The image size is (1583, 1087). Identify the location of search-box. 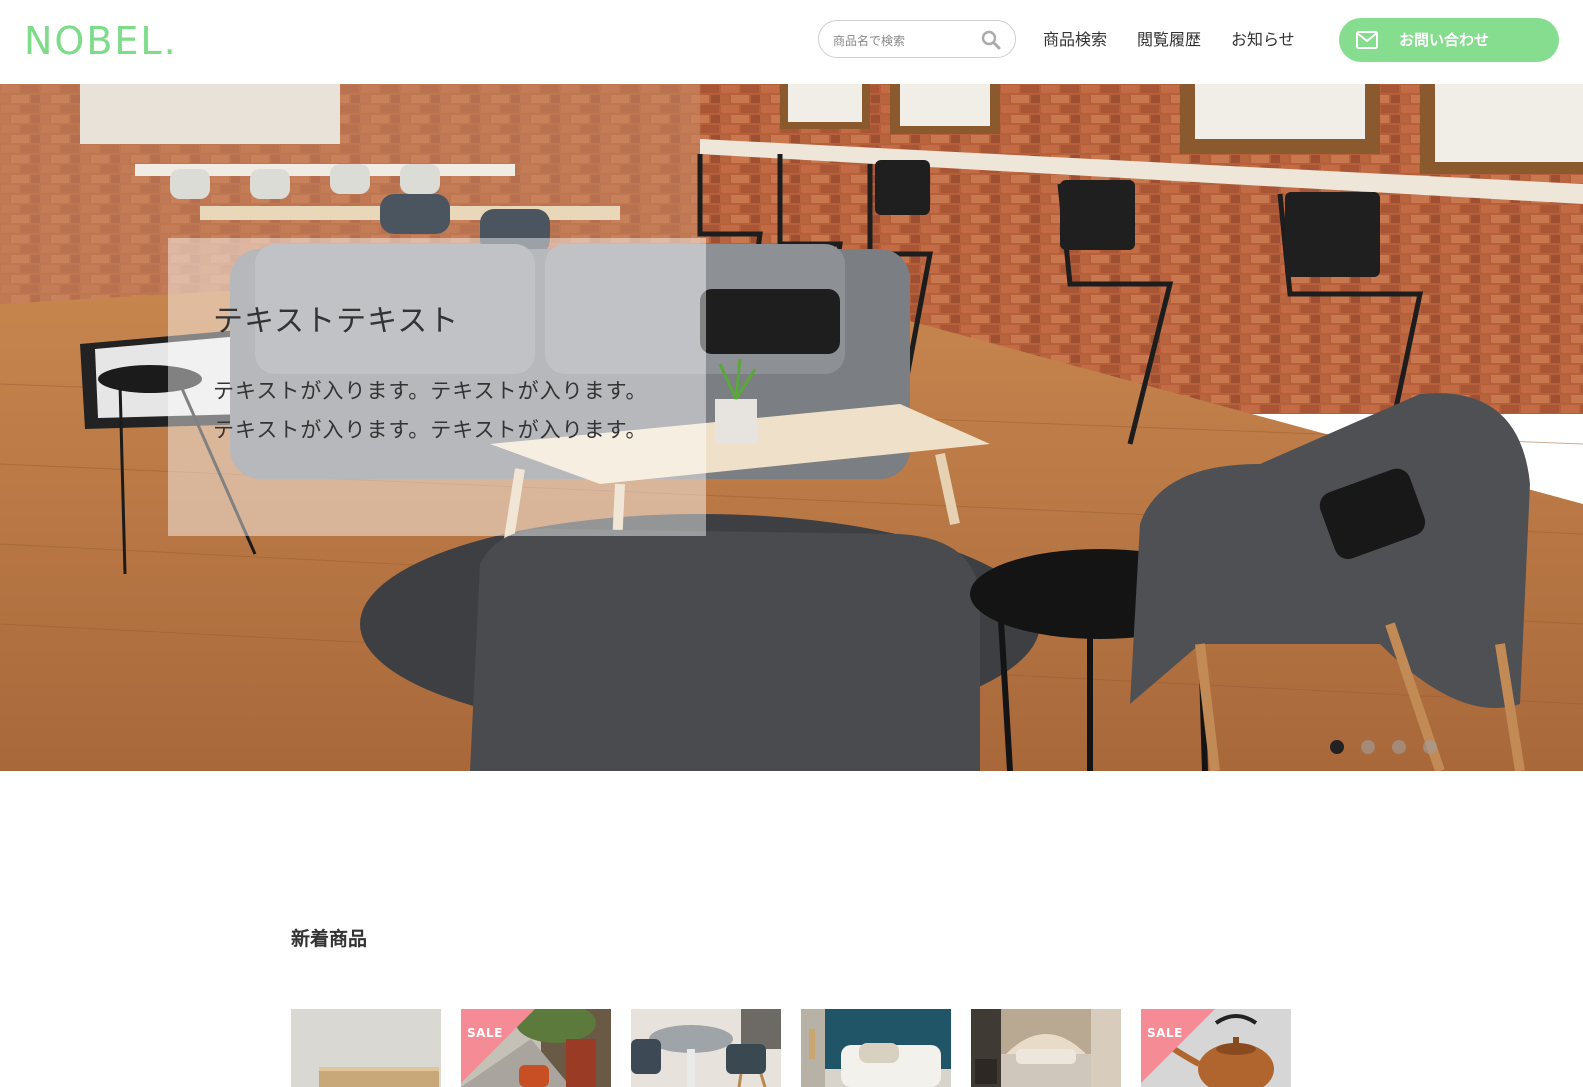
(917, 39).